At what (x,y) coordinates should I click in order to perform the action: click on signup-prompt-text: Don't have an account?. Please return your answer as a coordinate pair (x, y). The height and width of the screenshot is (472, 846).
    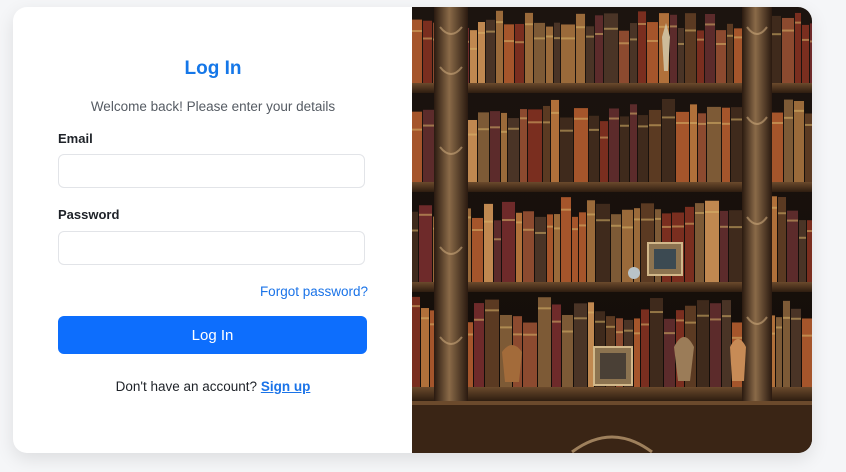
    Looking at the image, I should click on (186, 386).